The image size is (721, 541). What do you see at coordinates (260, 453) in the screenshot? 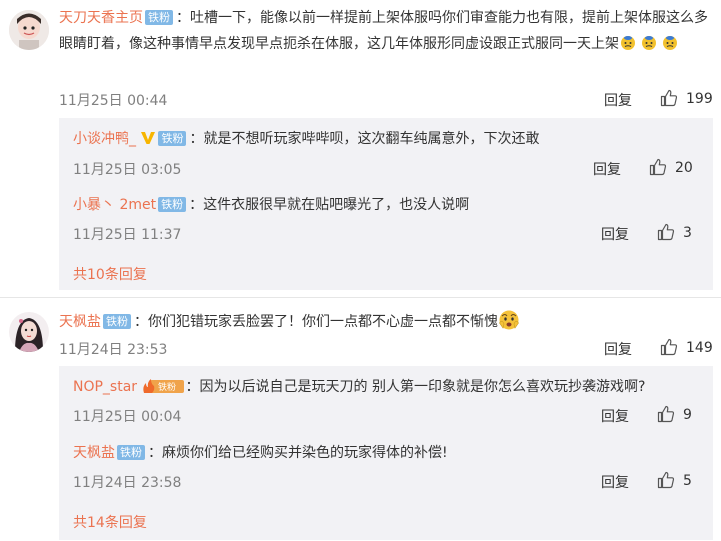
I see `reply-2: 天枫盐 铁粉 ：麻烦你们给已经购买并染色的玩家得体的补偿!` at bounding box center [260, 453].